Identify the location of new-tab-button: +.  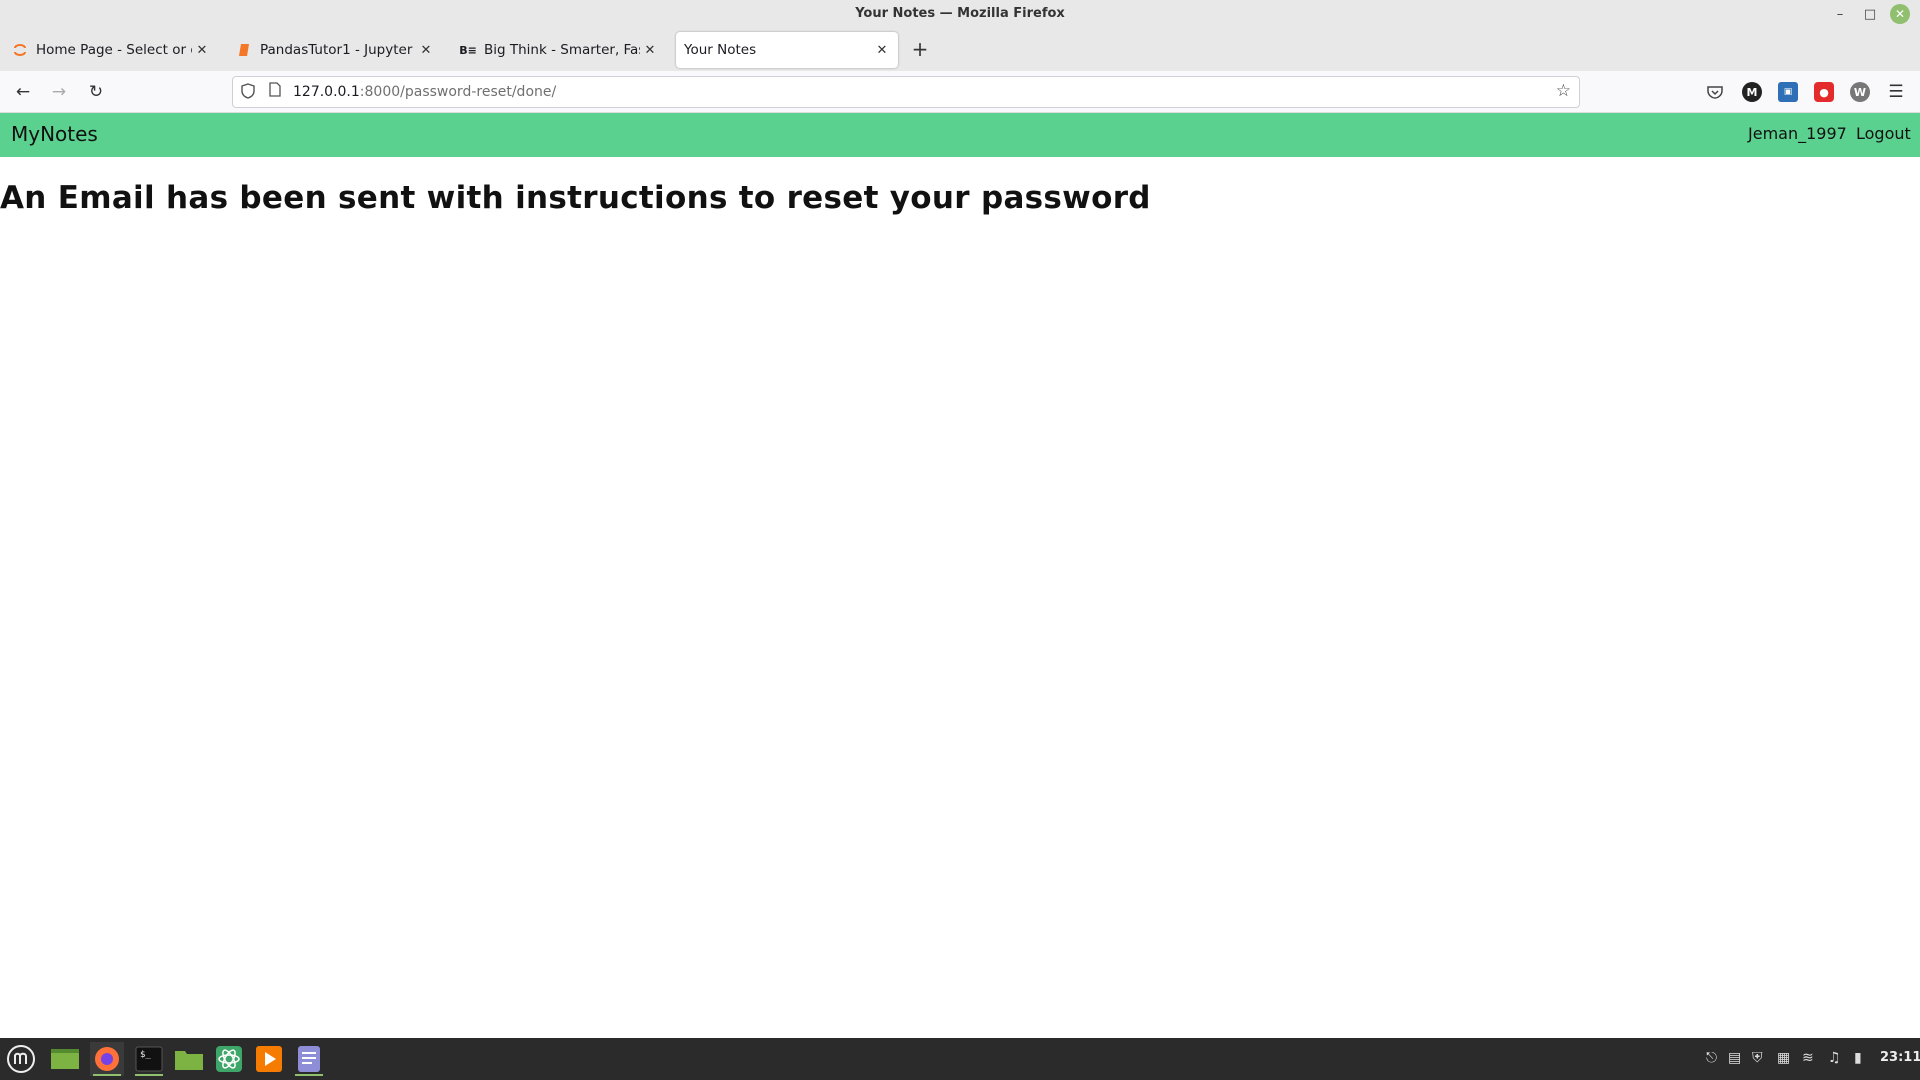
(920, 49).